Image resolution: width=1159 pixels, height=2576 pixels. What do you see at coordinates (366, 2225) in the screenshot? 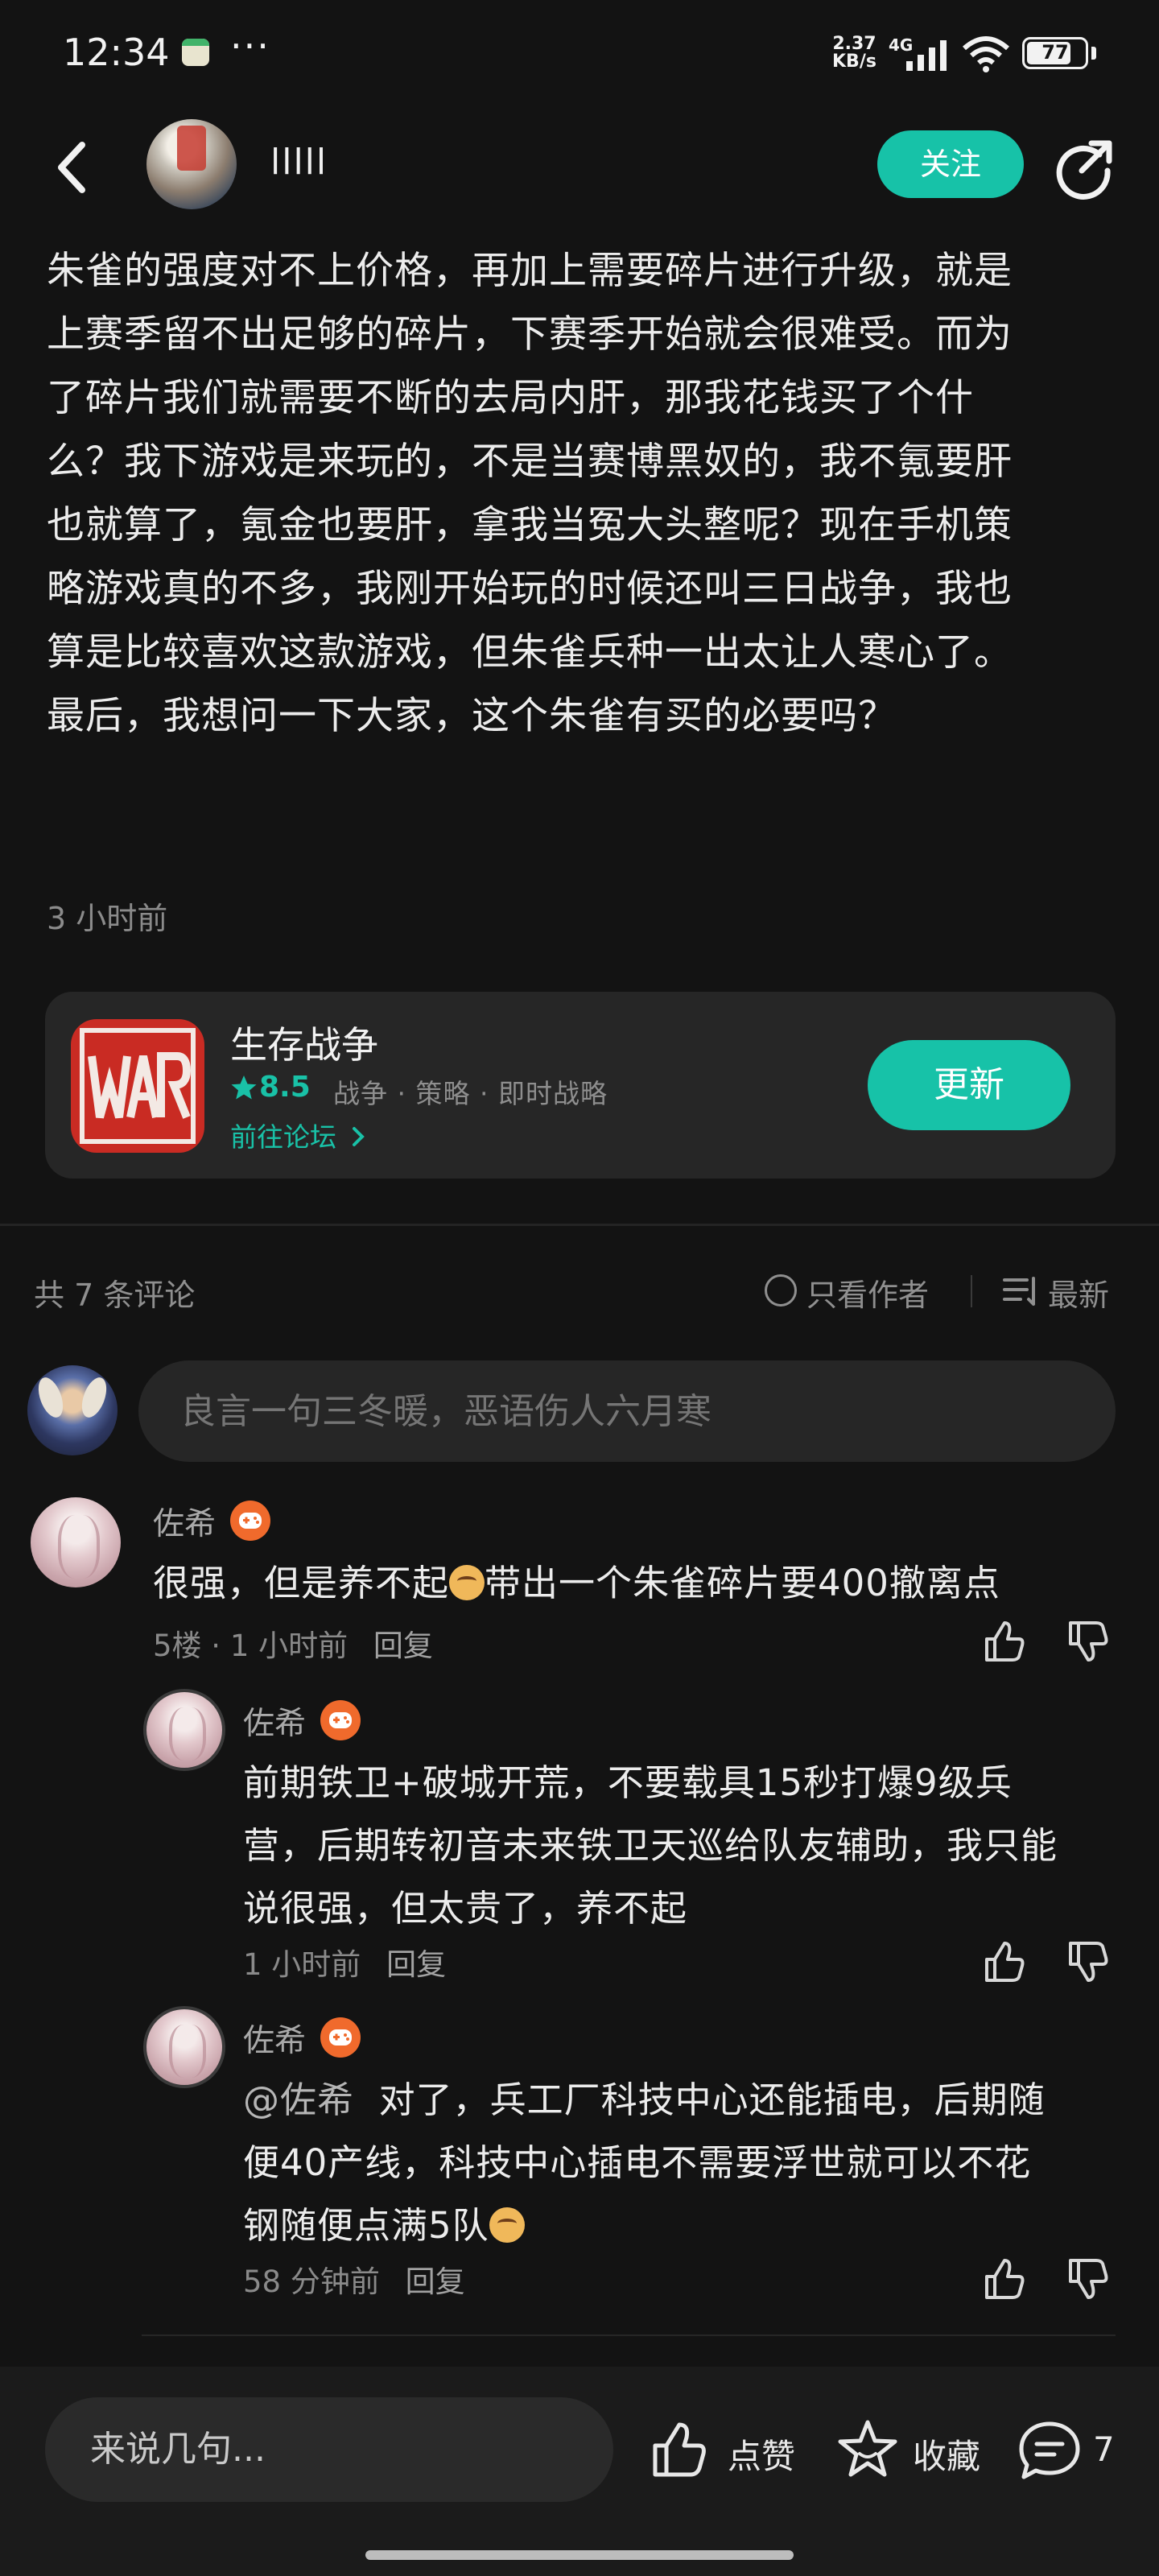
I see `reply-line: 钢随便点满5队` at bounding box center [366, 2225].